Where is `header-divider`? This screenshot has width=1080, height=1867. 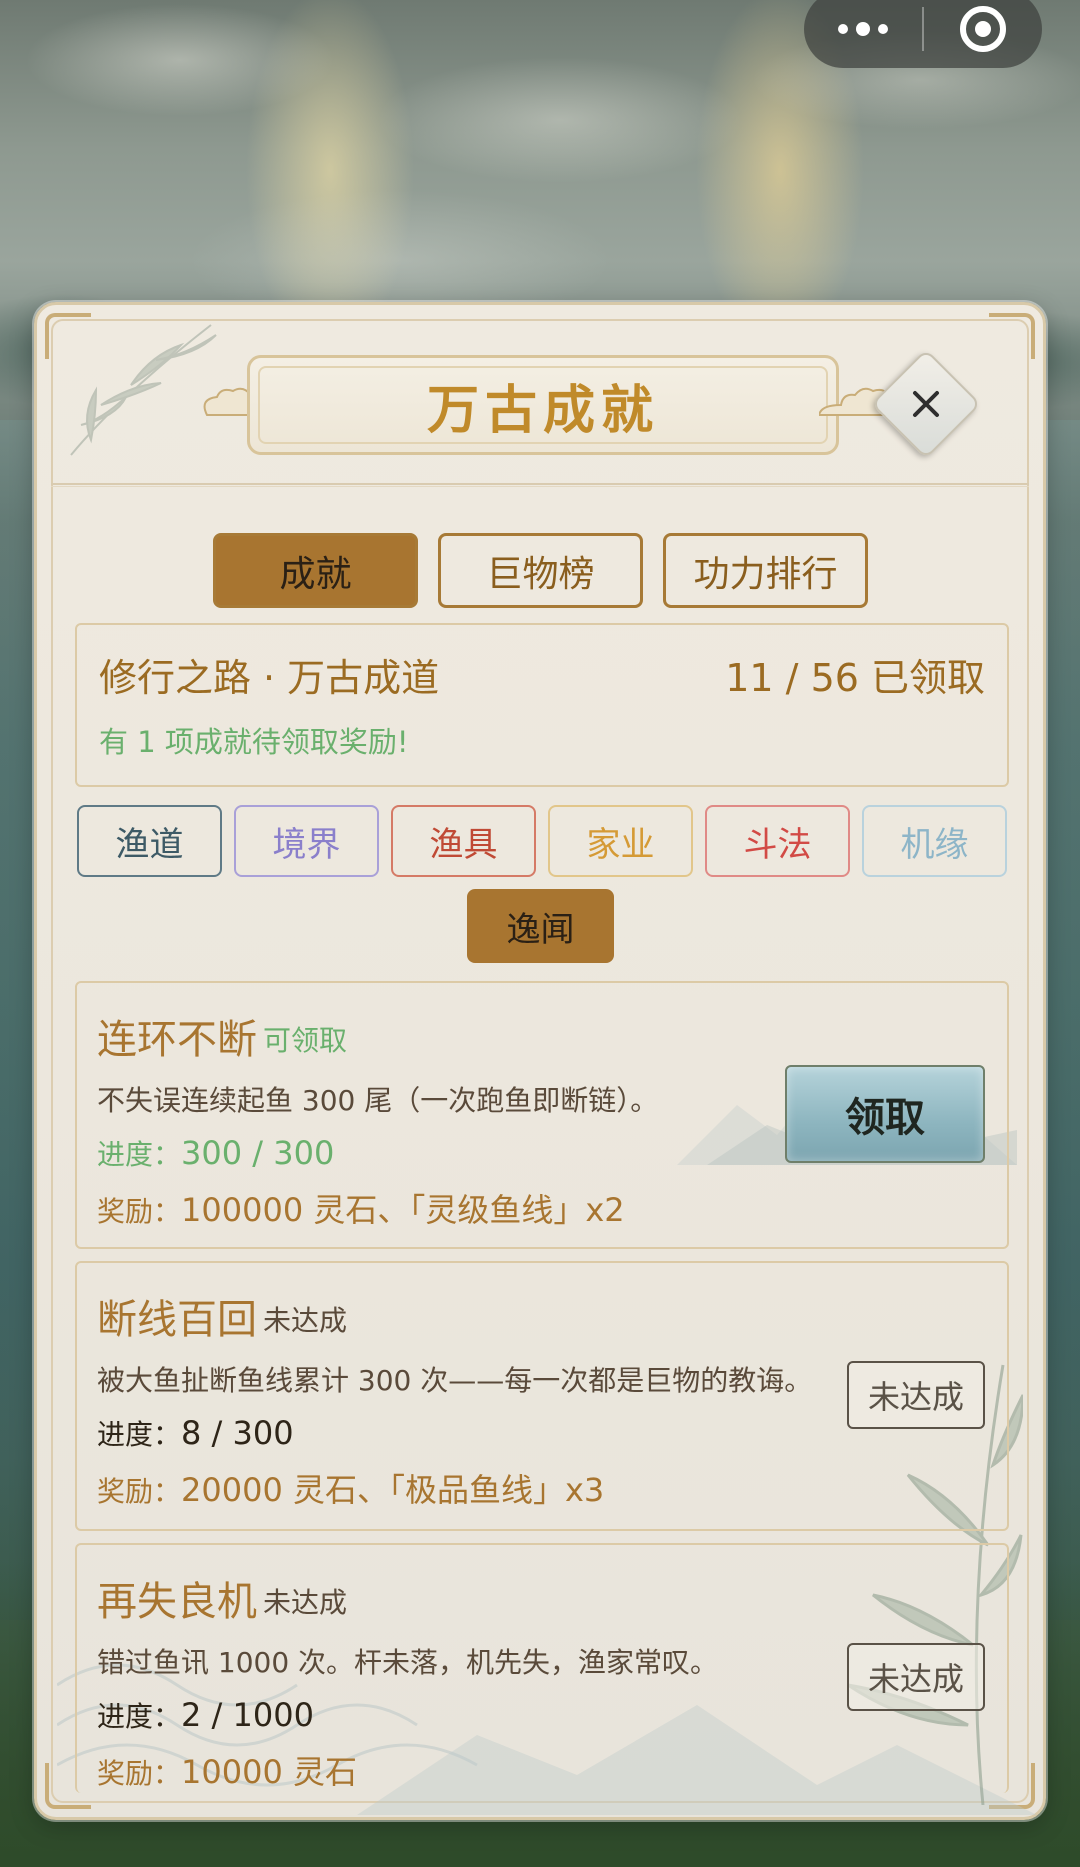 header-divider is located at coordinates (540, 485).